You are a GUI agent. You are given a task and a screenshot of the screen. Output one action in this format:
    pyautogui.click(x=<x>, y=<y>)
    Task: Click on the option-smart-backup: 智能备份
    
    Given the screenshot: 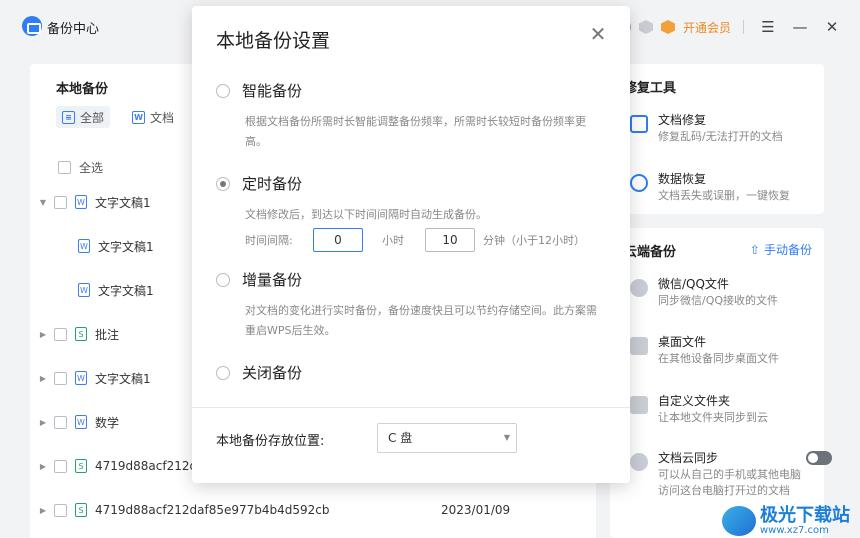 What is the action you would take?
    pyautogui.click(x=259, y=90)
    